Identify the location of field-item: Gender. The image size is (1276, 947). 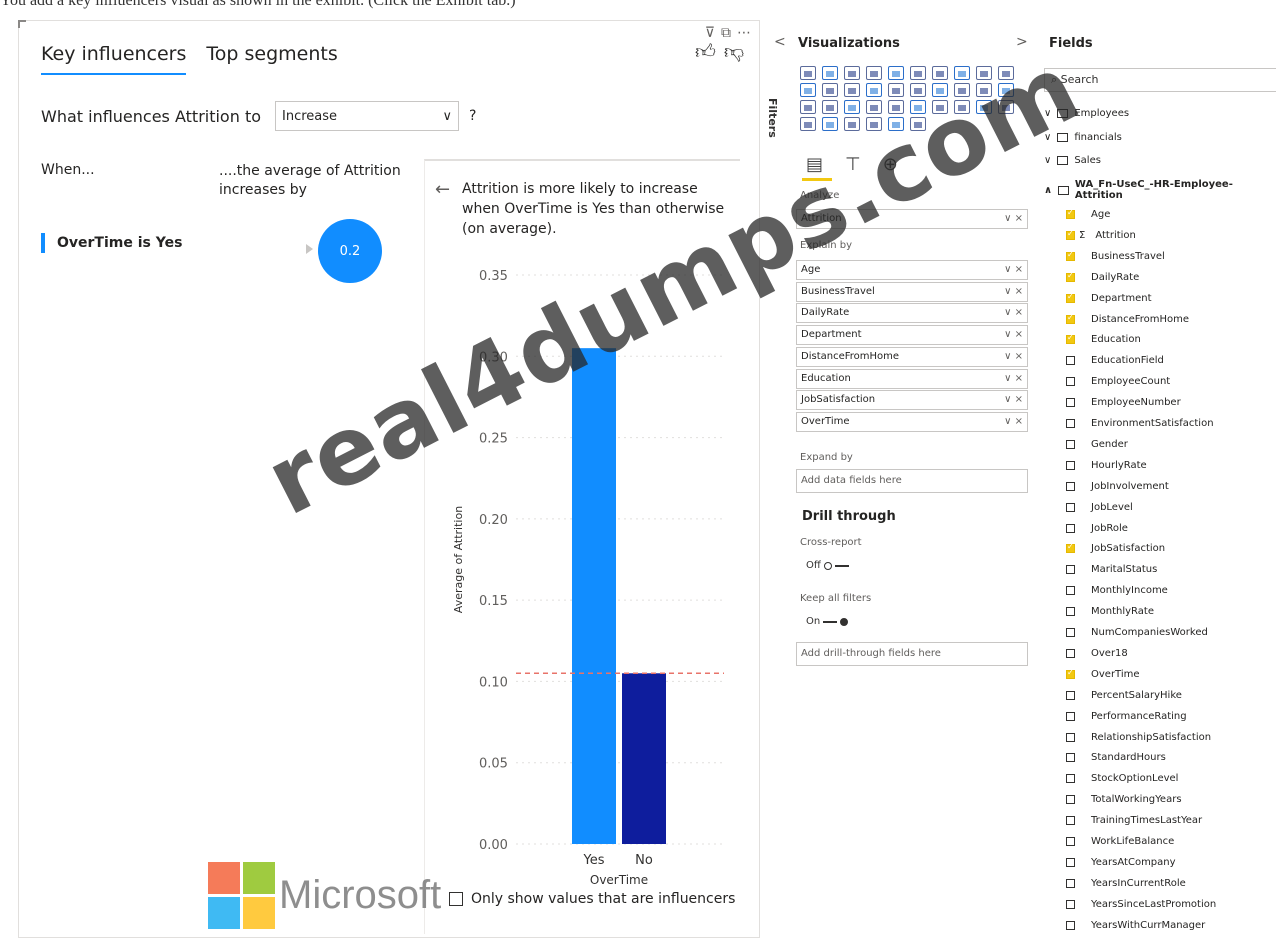
(1097, 444).